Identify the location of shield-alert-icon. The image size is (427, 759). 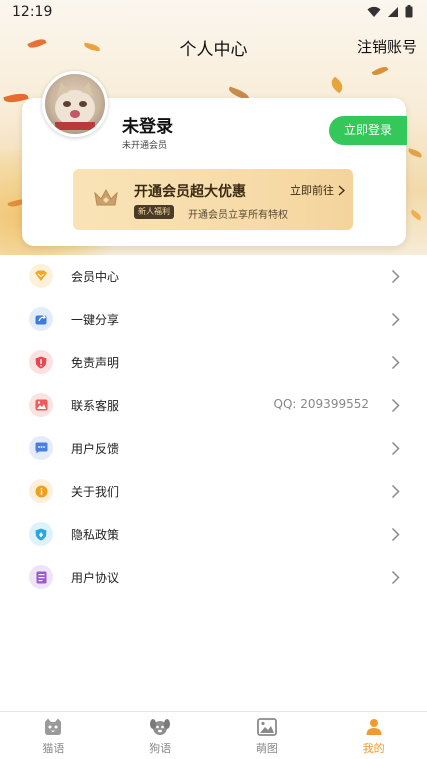
(41, 362).